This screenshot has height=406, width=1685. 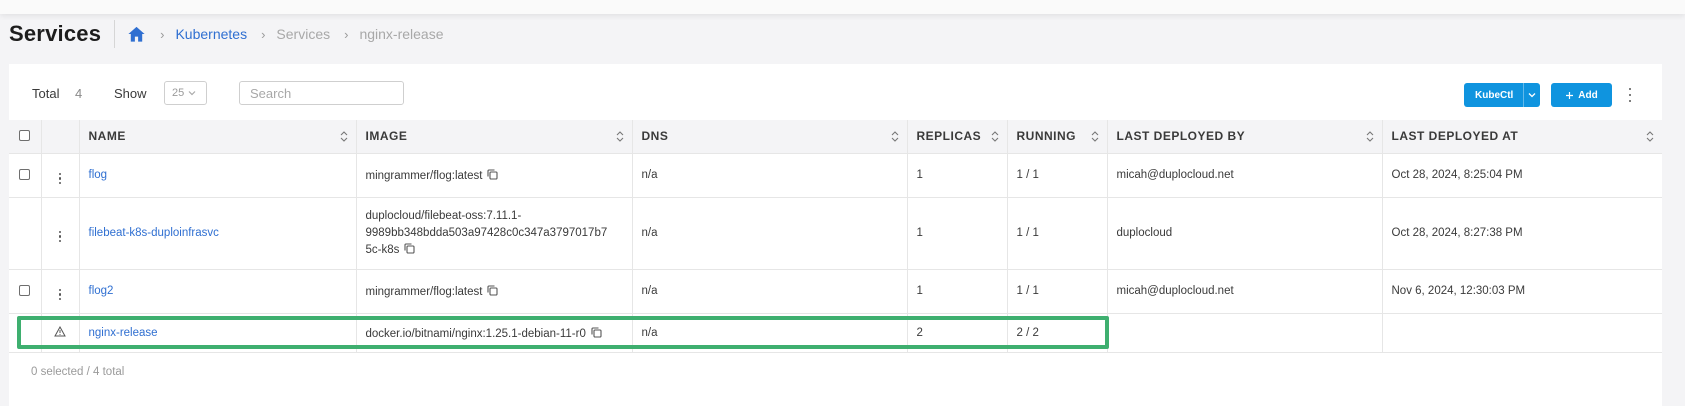 I want to click on column-header-last-deployed-by: LAST DEPLOYED BY, so click(x=1245, y=137).